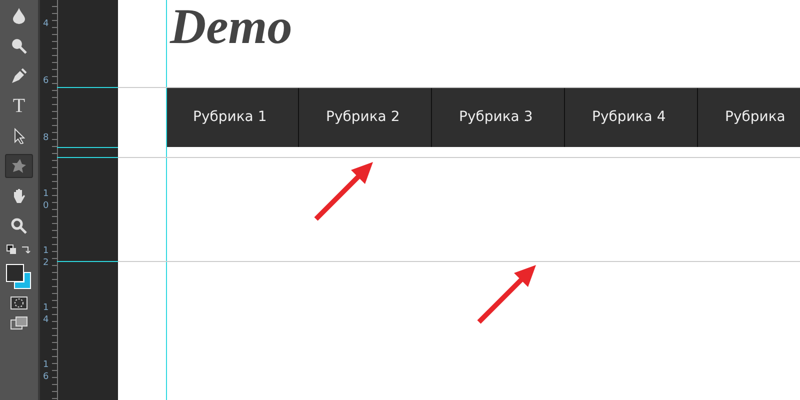  I want to click on ruler-label: 14, so click(46, 314).